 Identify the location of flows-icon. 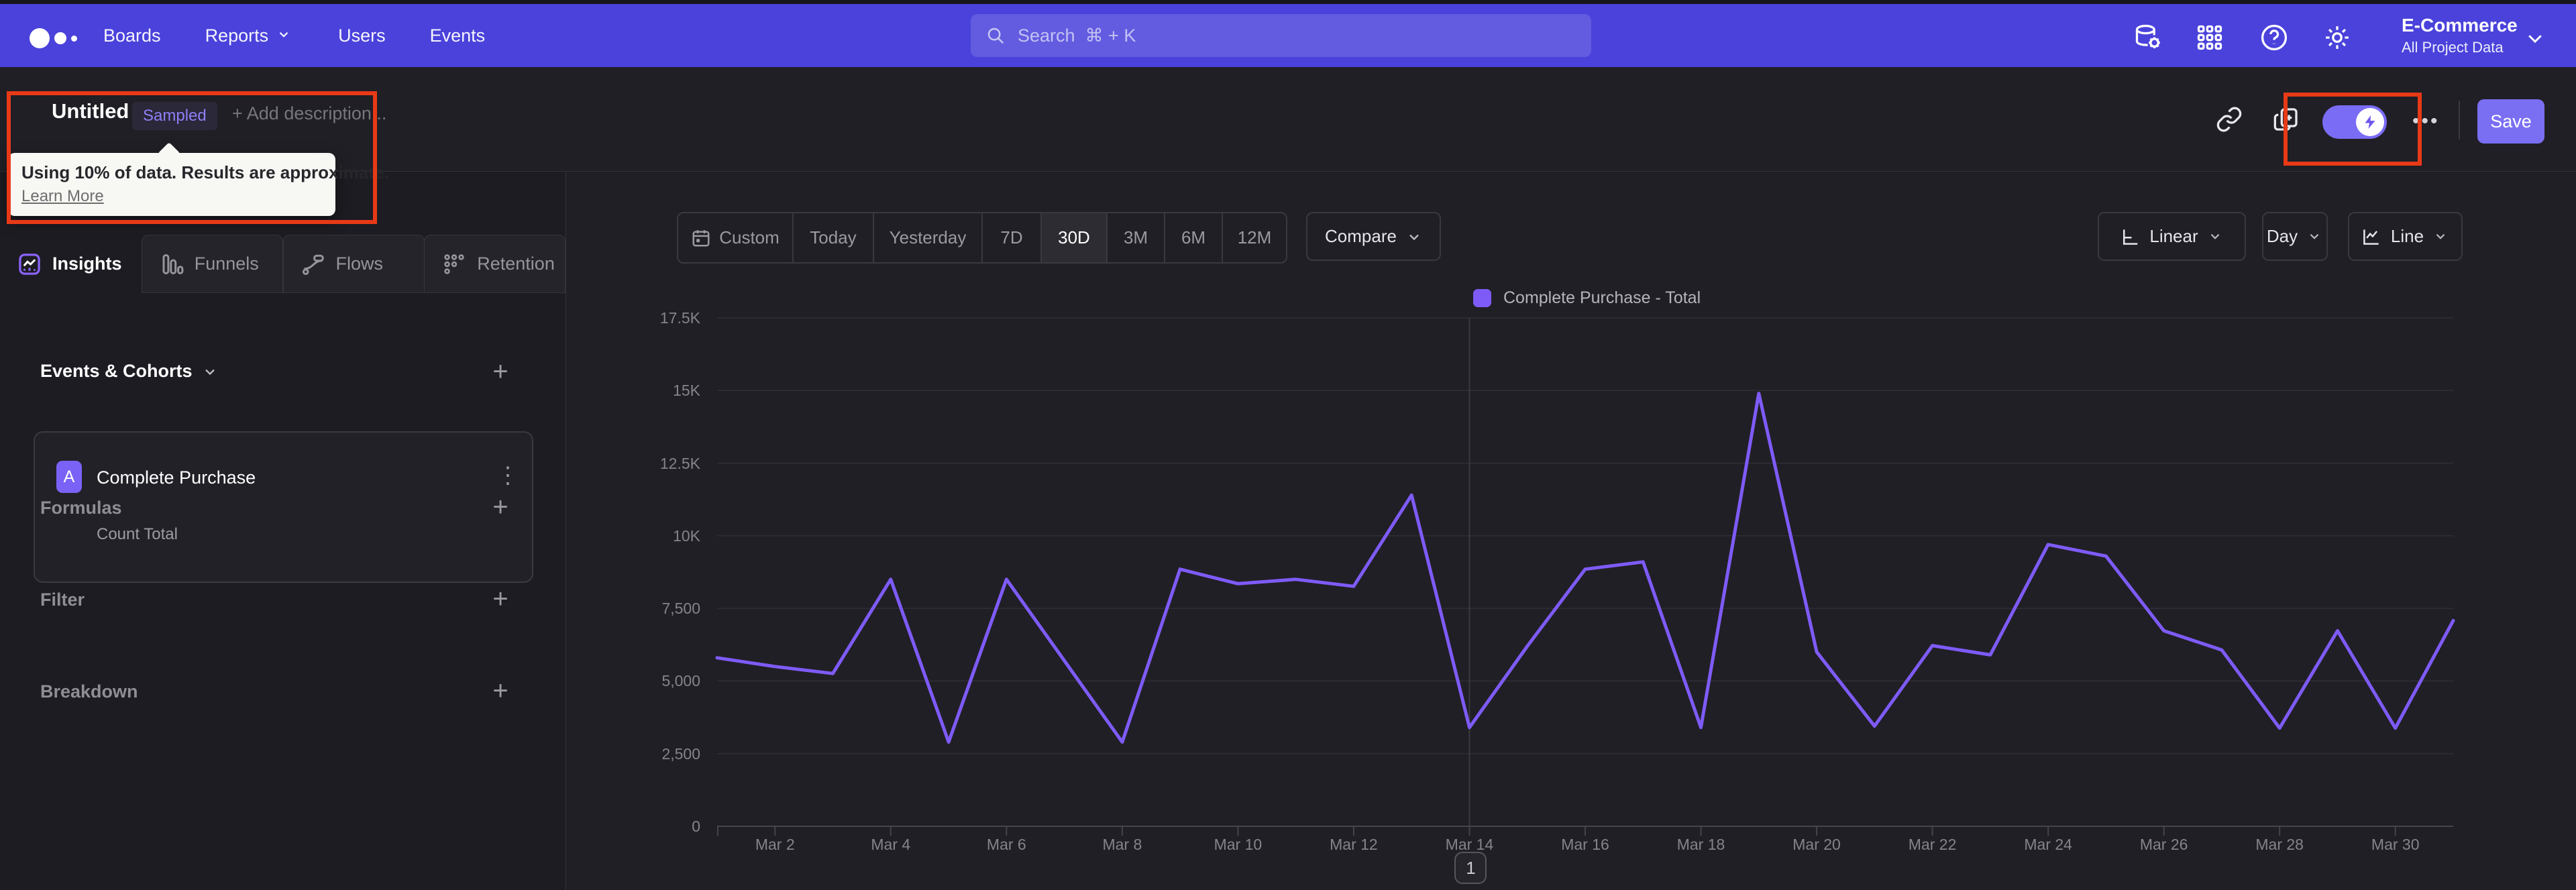
(313, 264).